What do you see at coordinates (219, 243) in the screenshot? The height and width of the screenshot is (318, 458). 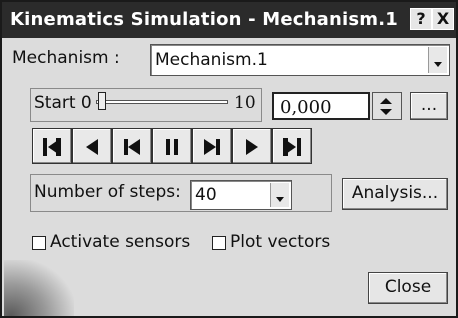 I see `plot-vectors-checkbox` at bounding box center [219, 243].